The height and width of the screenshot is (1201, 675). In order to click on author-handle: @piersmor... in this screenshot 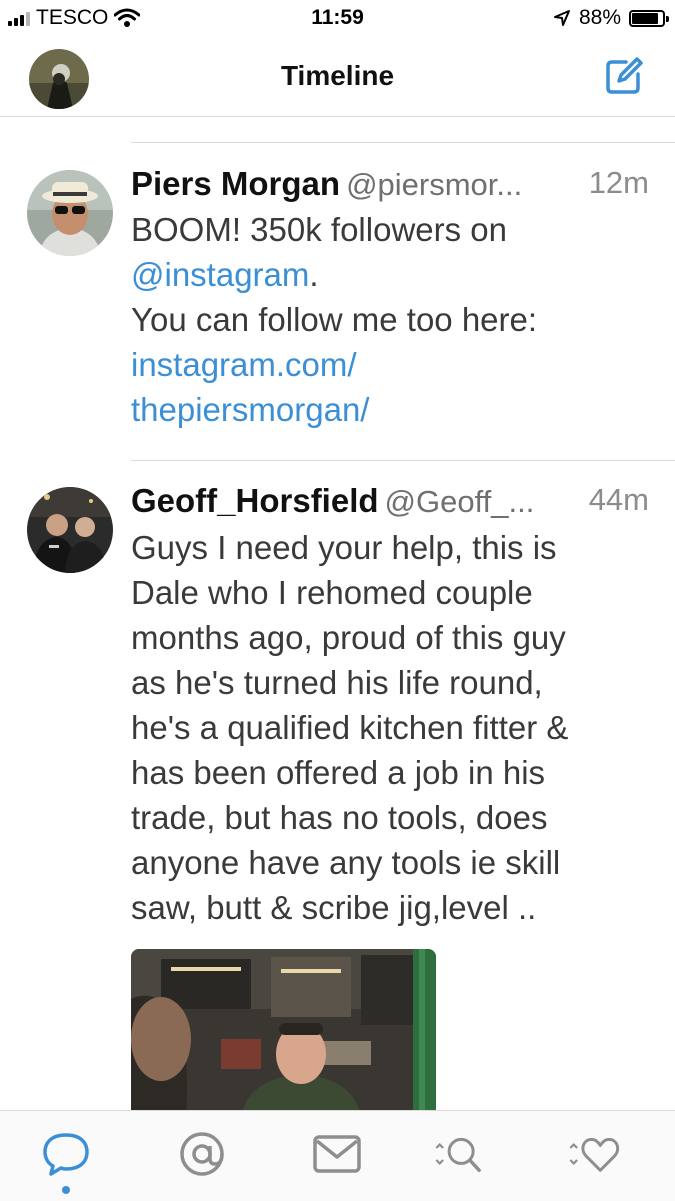, I will do `click(434, 184)`.